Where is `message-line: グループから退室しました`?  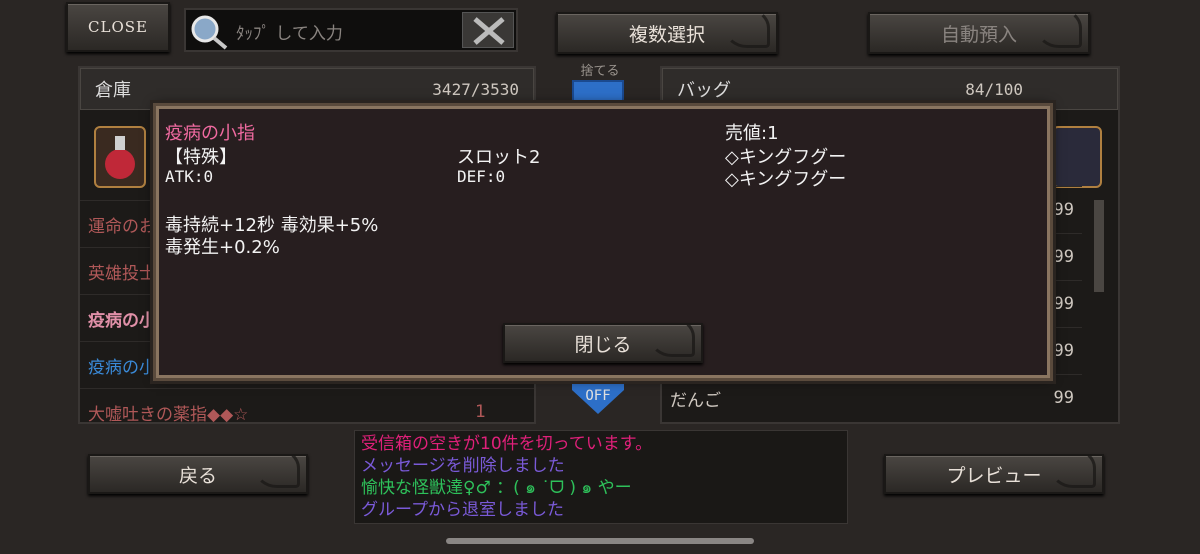
message-line: グループから退室しました is located at coordinates (462, 510).